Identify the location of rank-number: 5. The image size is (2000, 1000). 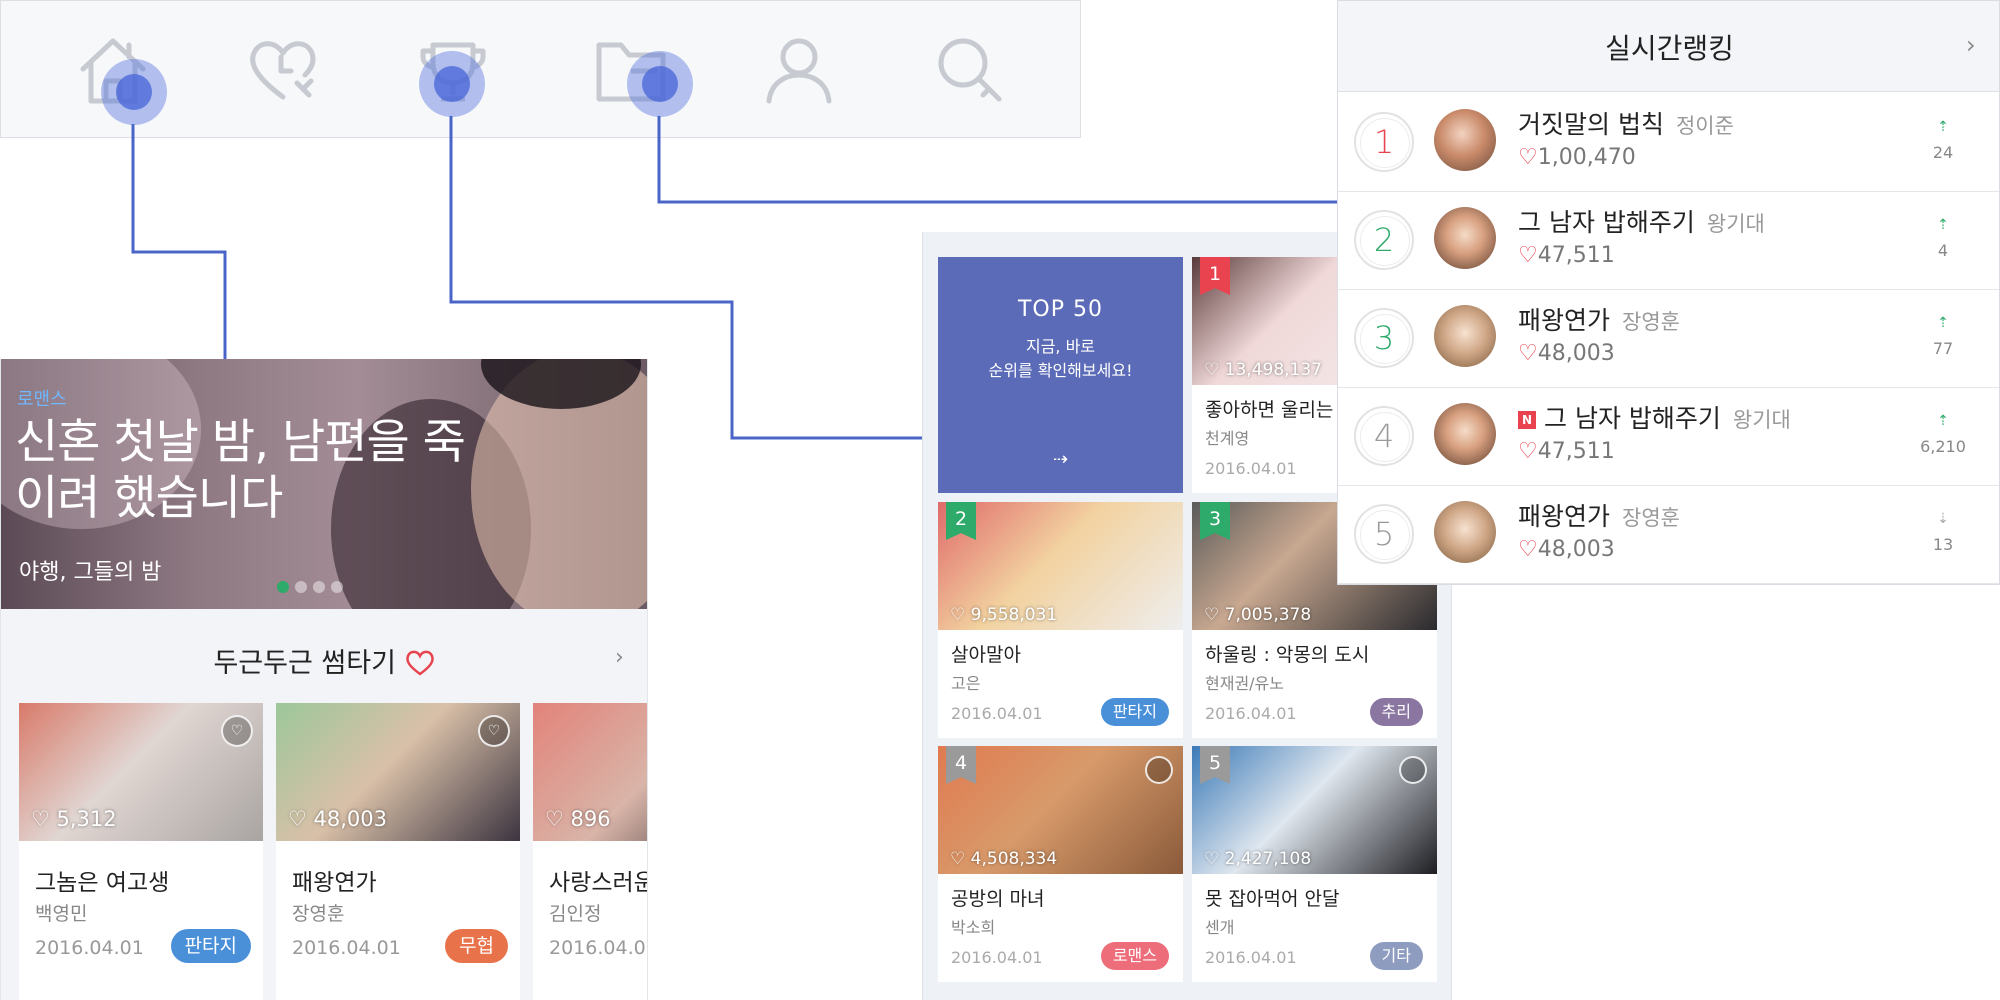
(1384, 534).